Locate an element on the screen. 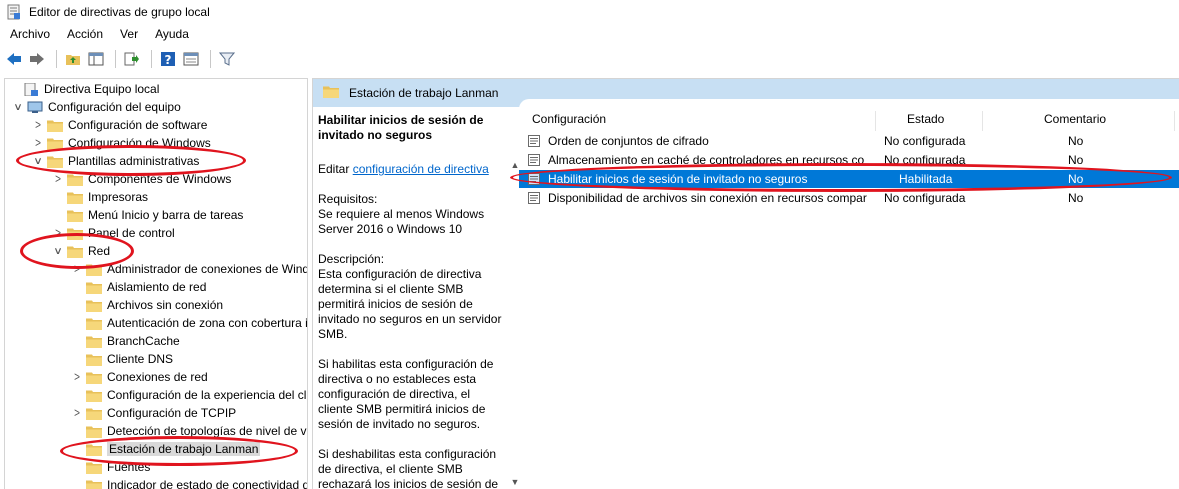  tree-item-network-child: > Administrador de conexiones de Wind is located at coordinates (189, 269).